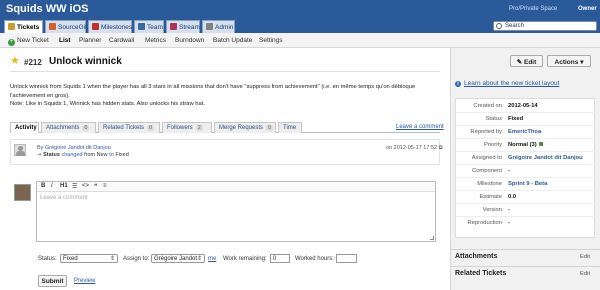  Describe the element at coordinates (585, 274) in the screenshot. I see `related-edit-link: Edit` at that location.